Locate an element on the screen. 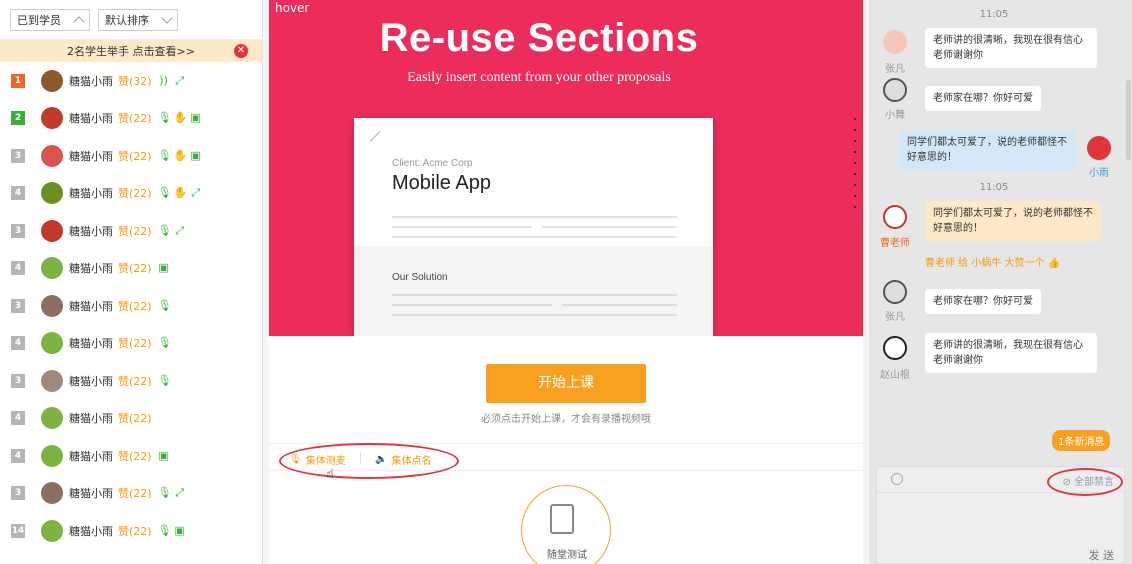 The image size is (1132, 564). quiz-button: 随堂测试 is located at coordinates (566, 524).